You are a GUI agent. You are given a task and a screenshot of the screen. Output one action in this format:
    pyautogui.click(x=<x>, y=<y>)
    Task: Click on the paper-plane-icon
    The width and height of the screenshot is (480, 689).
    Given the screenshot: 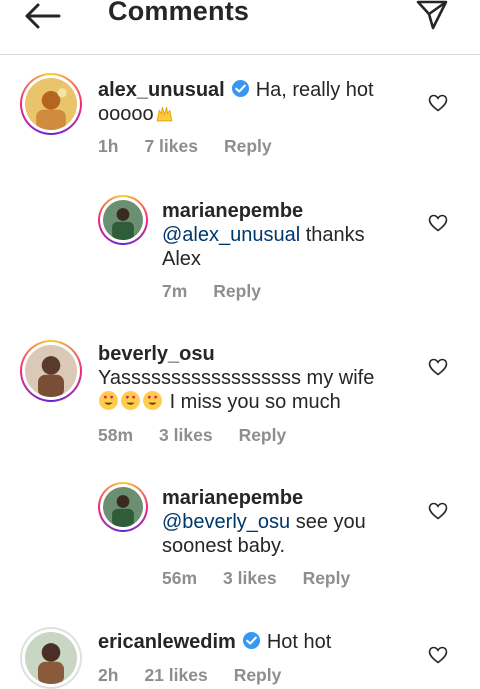 What is the action you would take?
    pyautogui.click(x=432, y=15)
    